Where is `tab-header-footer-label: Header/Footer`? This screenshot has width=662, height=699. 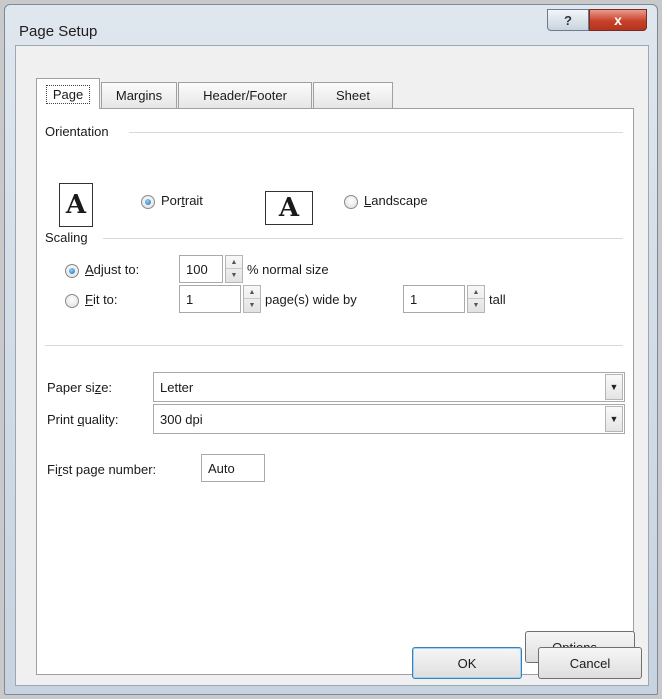
tab-header-footer-label: Header/Footer is located at coordinates (245, 95).